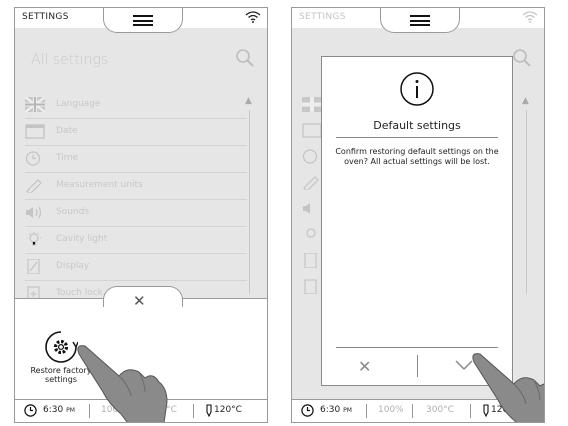  I want to click on list-item: Measurement units, so click(136, 186).